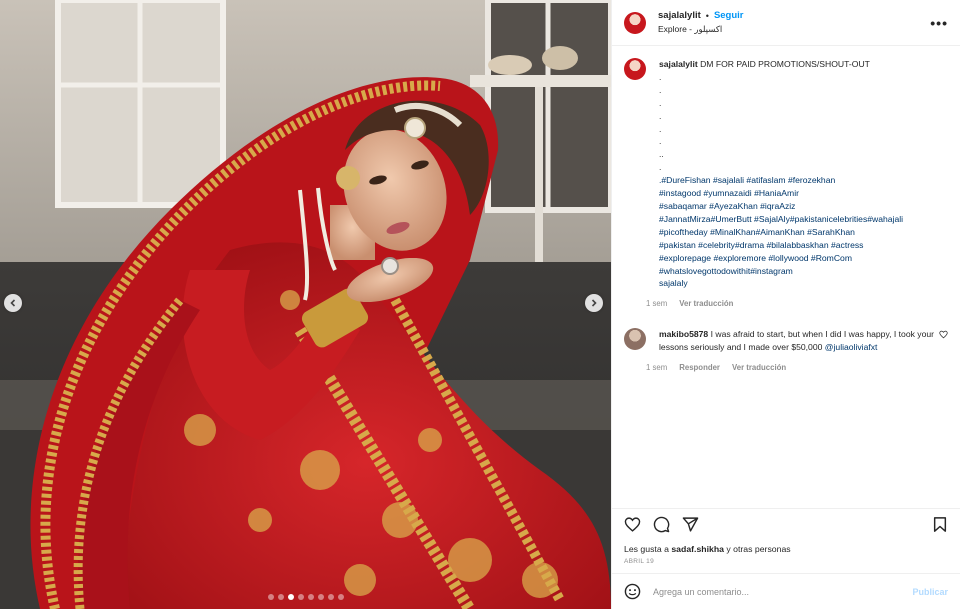  I want to click on post-date: ABRIL 19, so click(786, 563).